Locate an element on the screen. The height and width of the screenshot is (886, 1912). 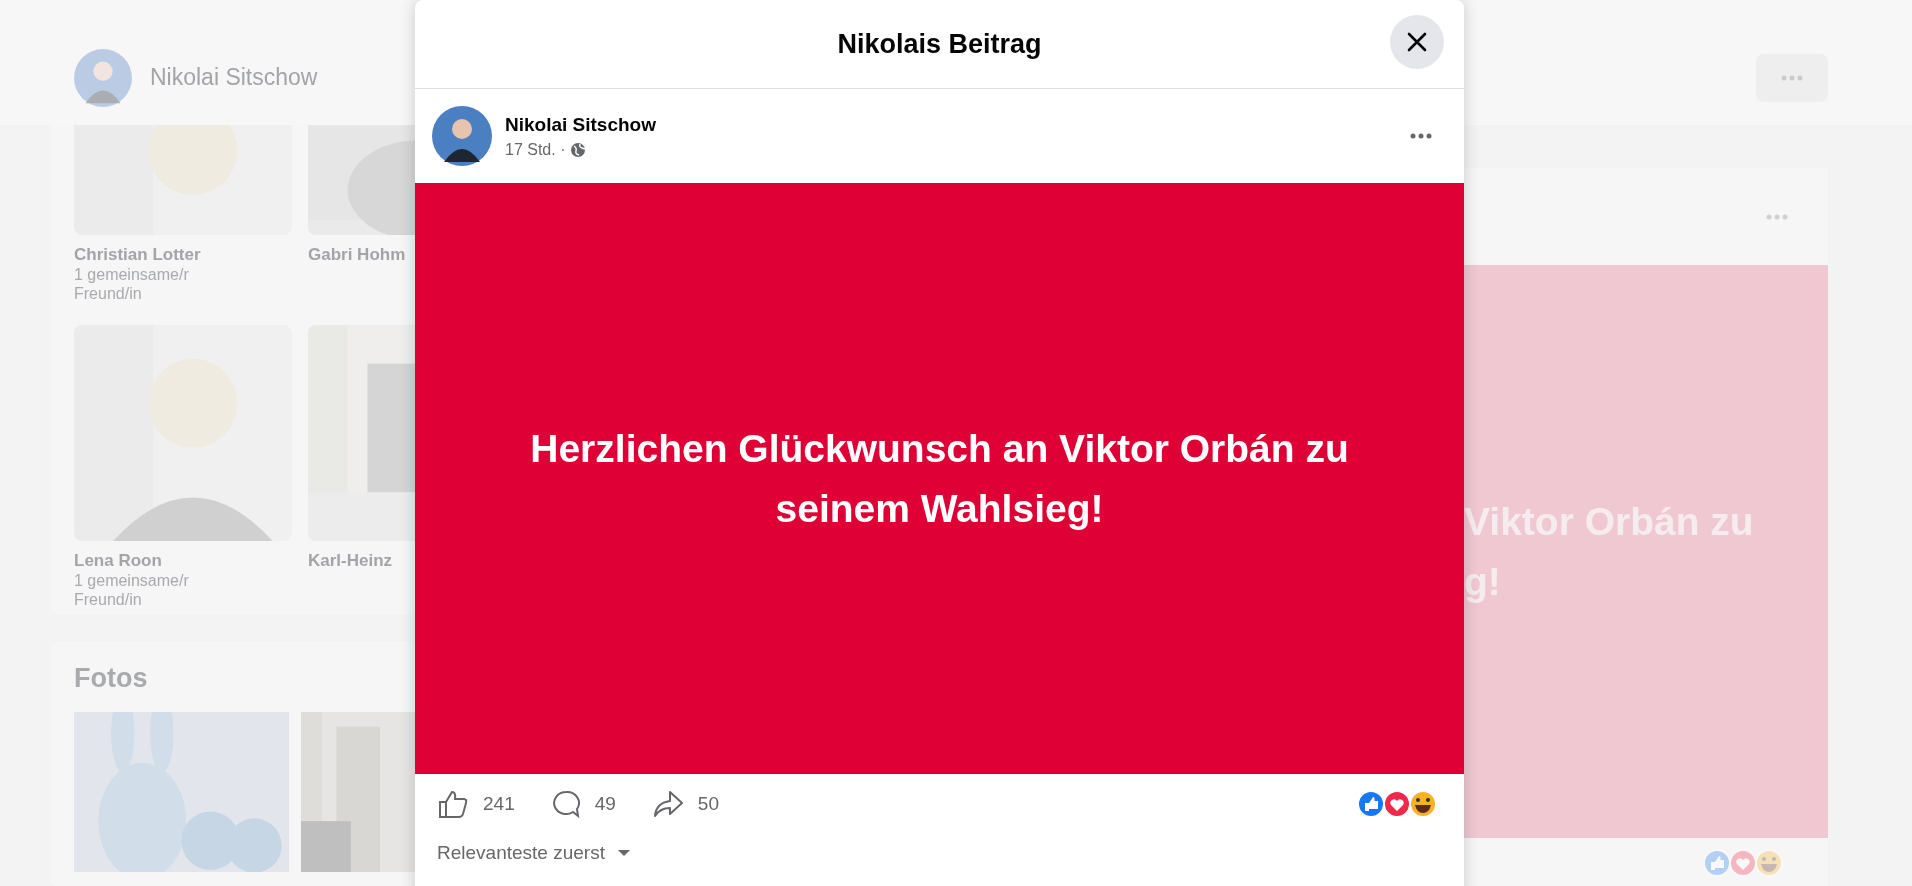
sort-dropdown: Relevanteste zuerst is located at coordinates (534, 853).